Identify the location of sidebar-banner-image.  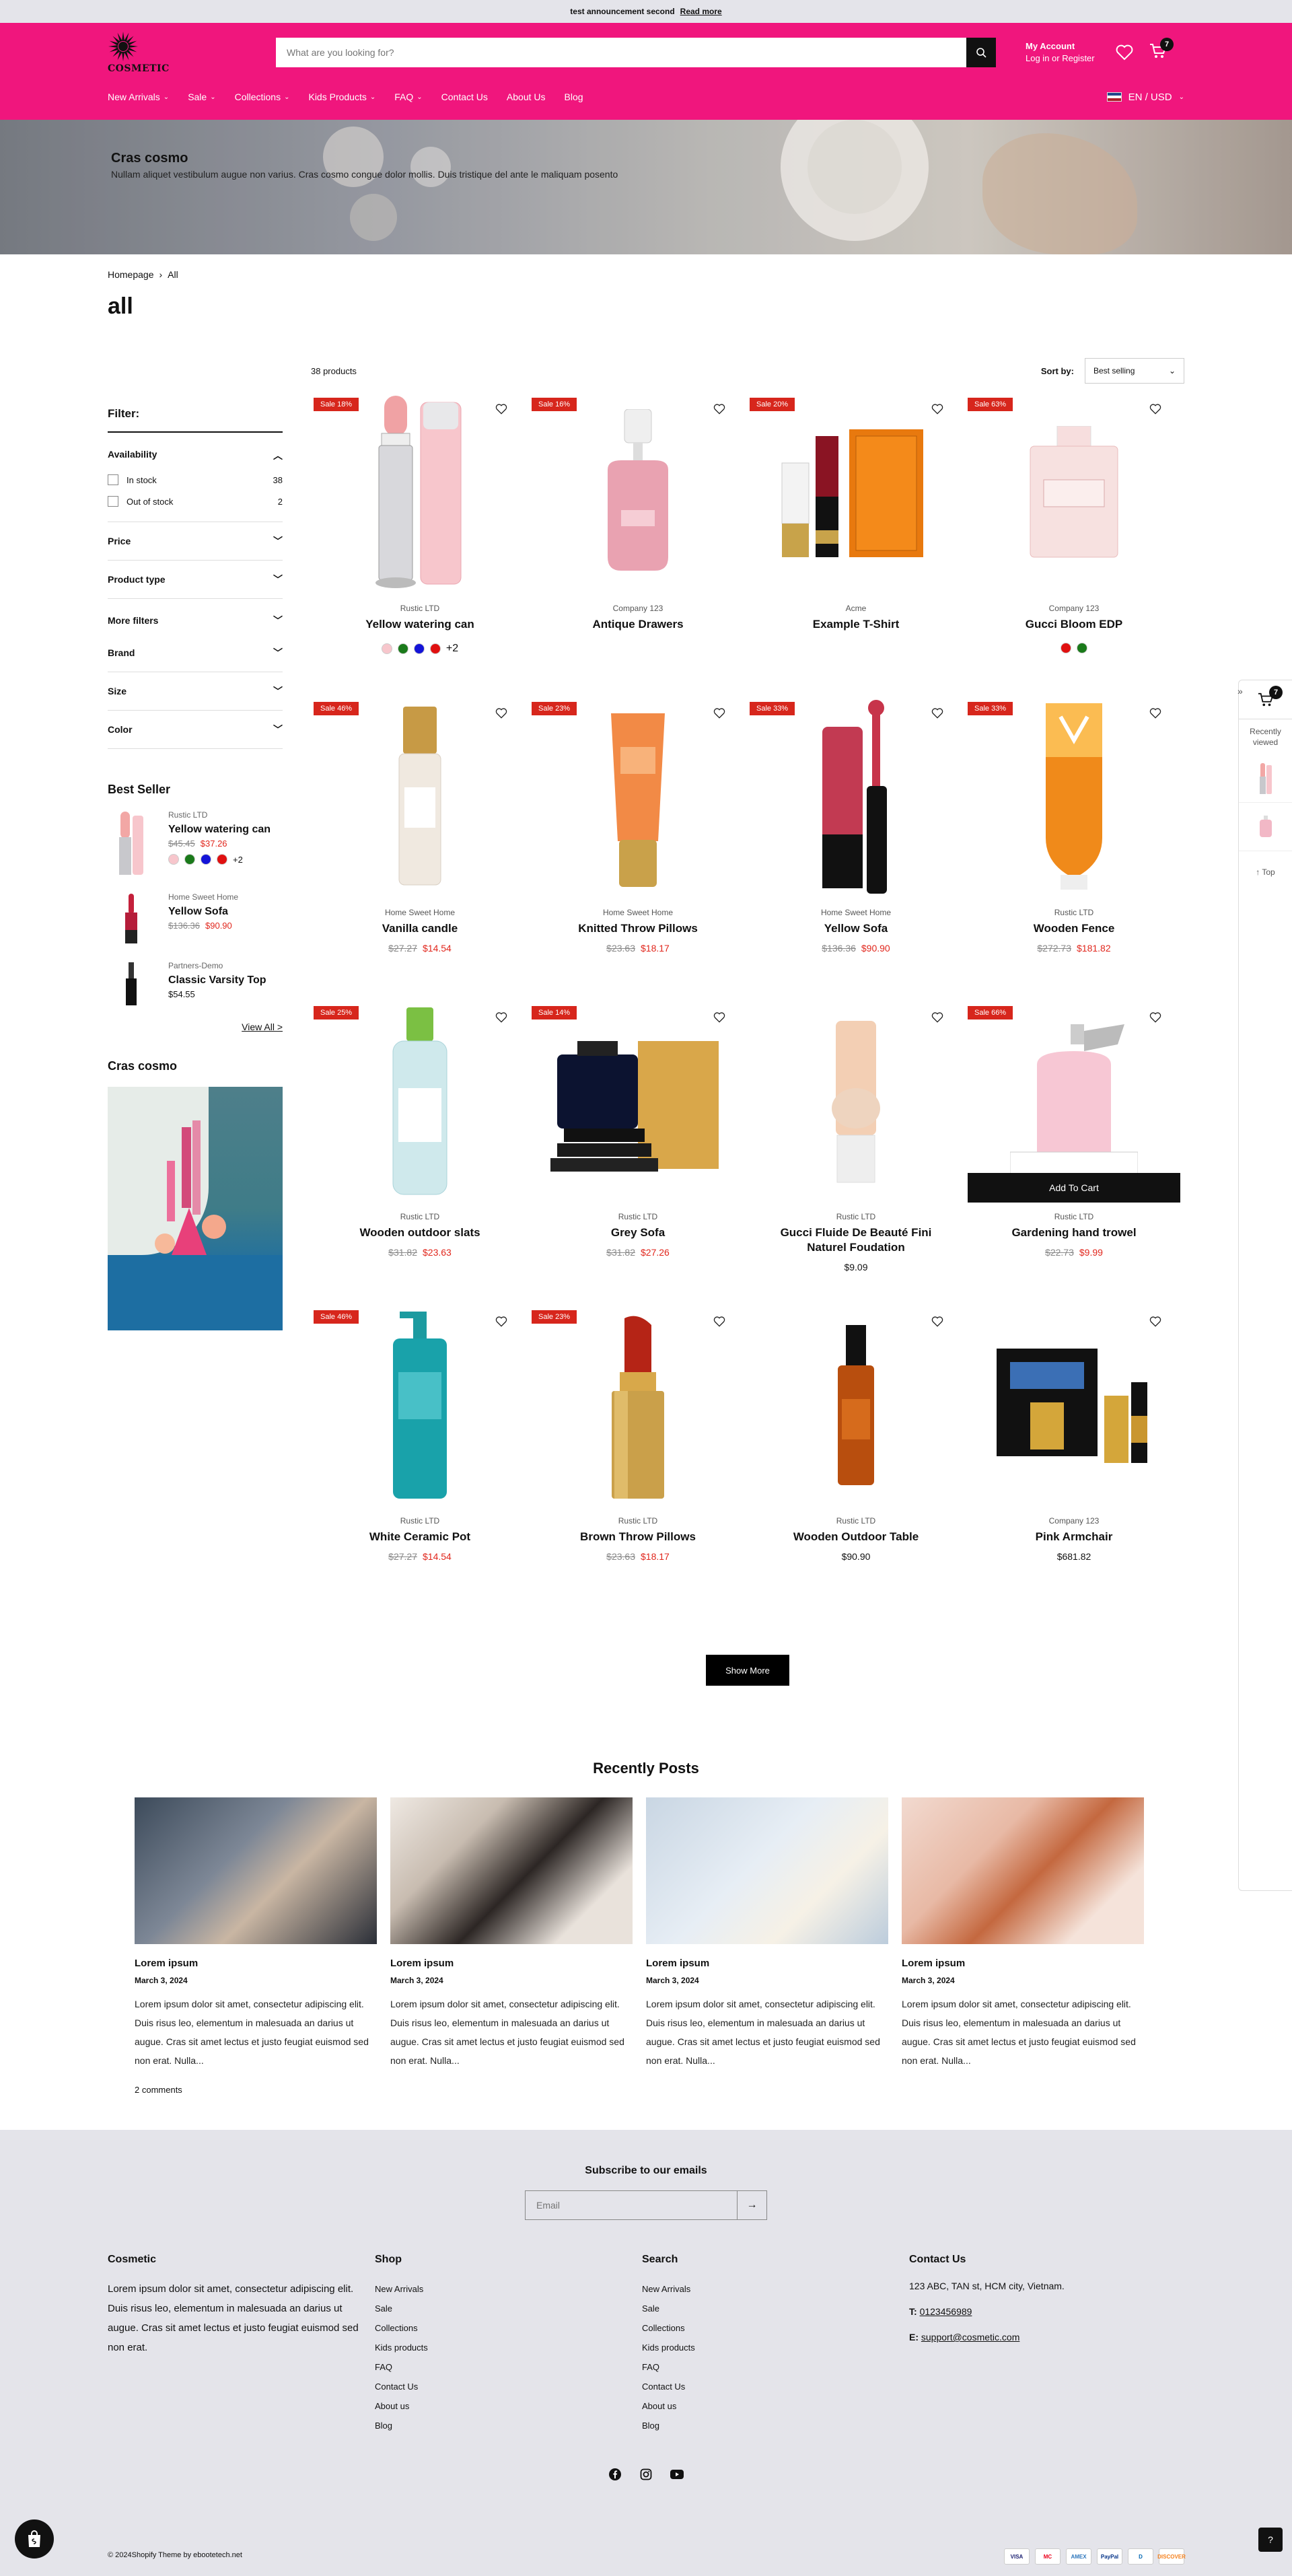
(196, 1208).